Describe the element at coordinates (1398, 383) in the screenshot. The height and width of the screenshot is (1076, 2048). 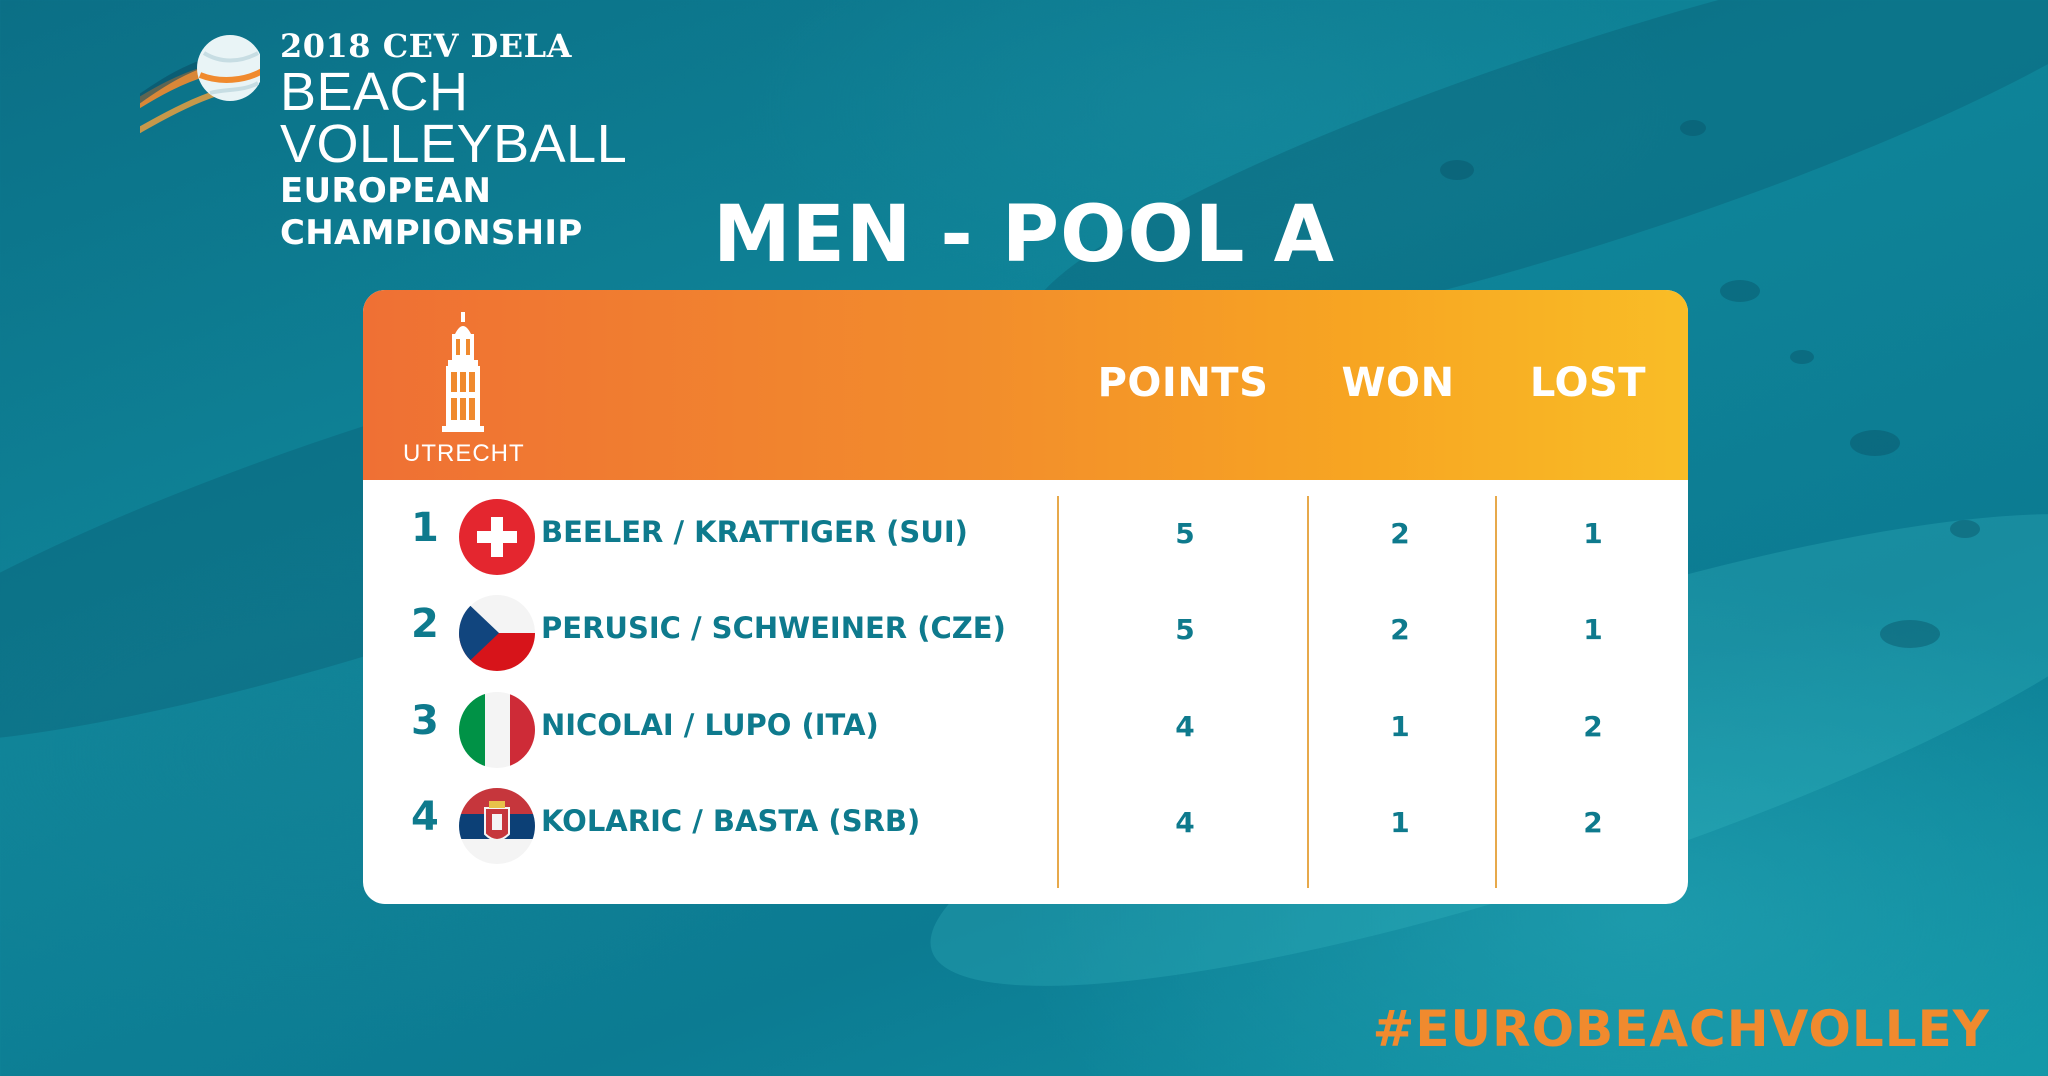
I see `column-header-won: WON` at that location.